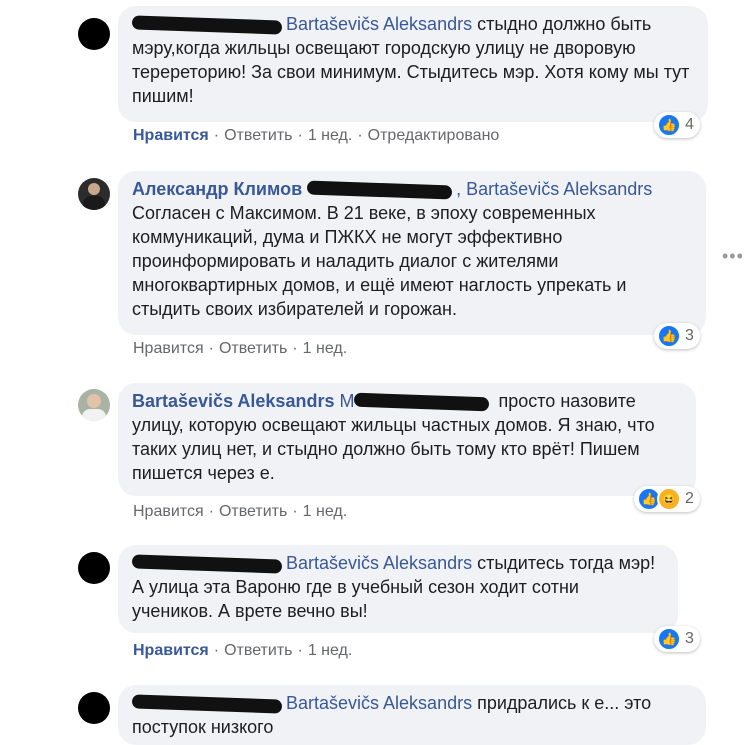  Describe the element at coordinates (554, 189) in the screenshot. I see `mention-link: , Bartaševičs Aleksandrs` at that location.